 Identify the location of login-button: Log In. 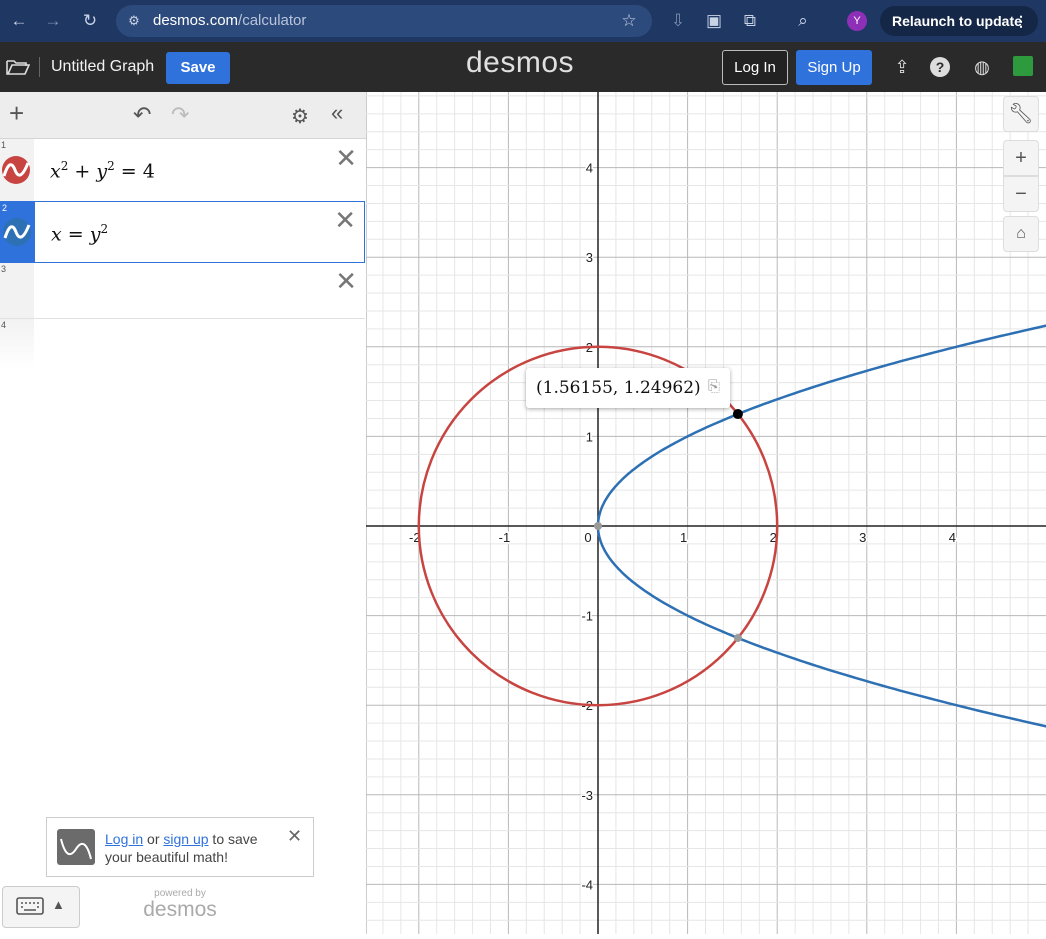
(755, 67).